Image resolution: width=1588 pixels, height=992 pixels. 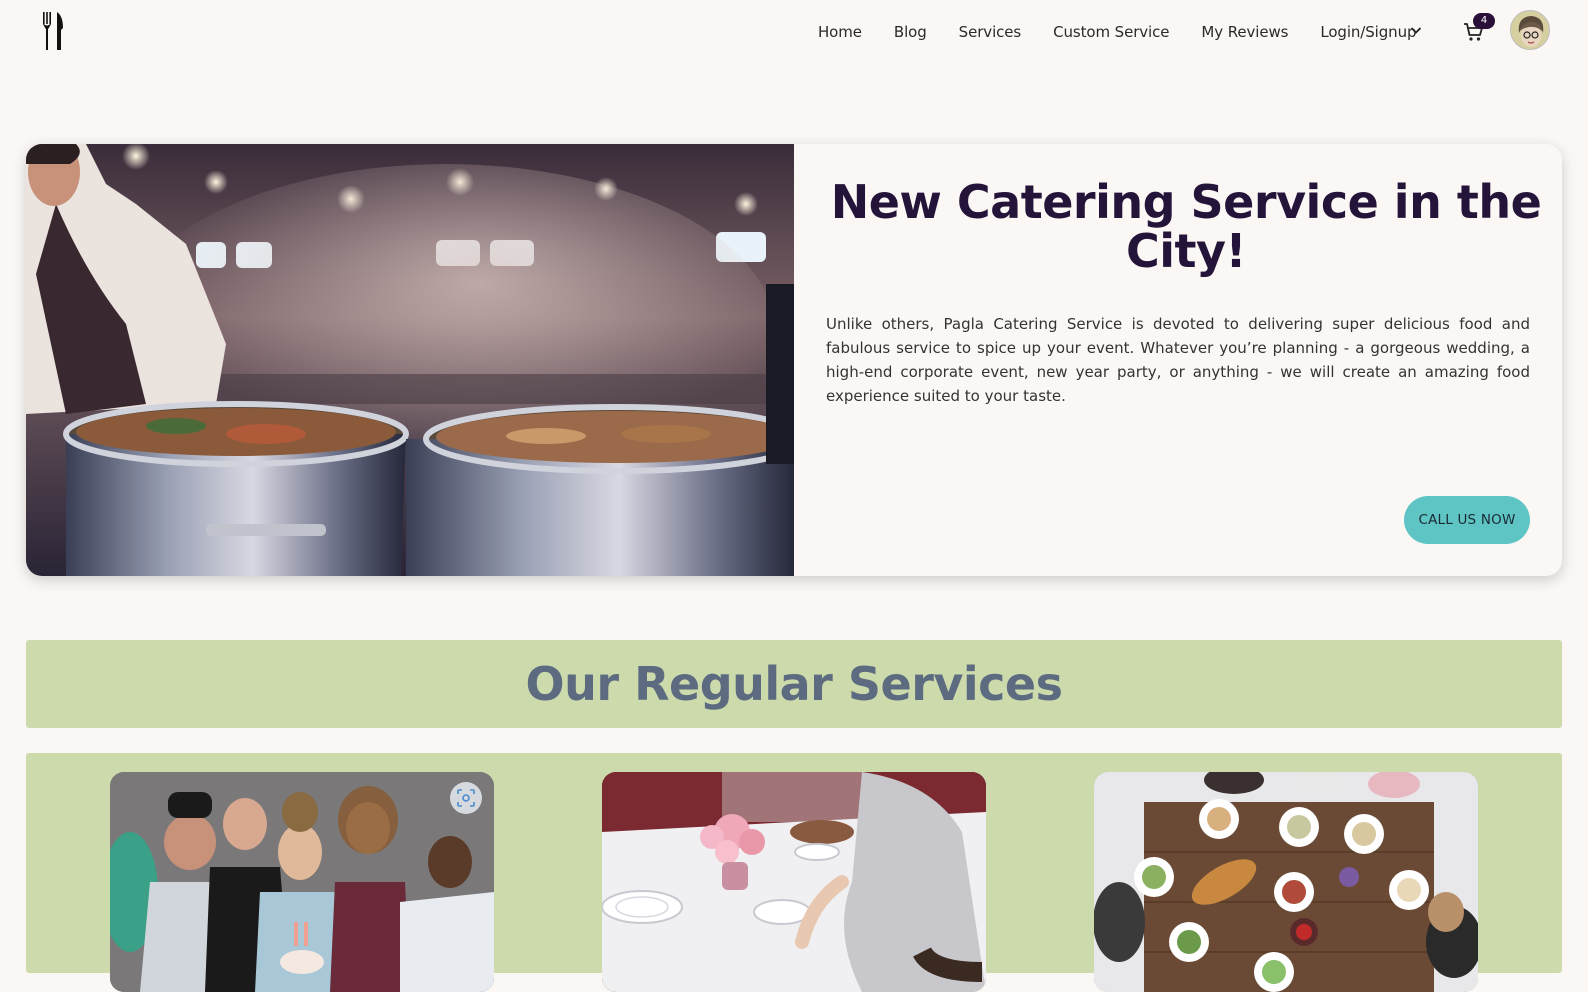 I want to click on service-card-birthday, so click(x=302, y=882).